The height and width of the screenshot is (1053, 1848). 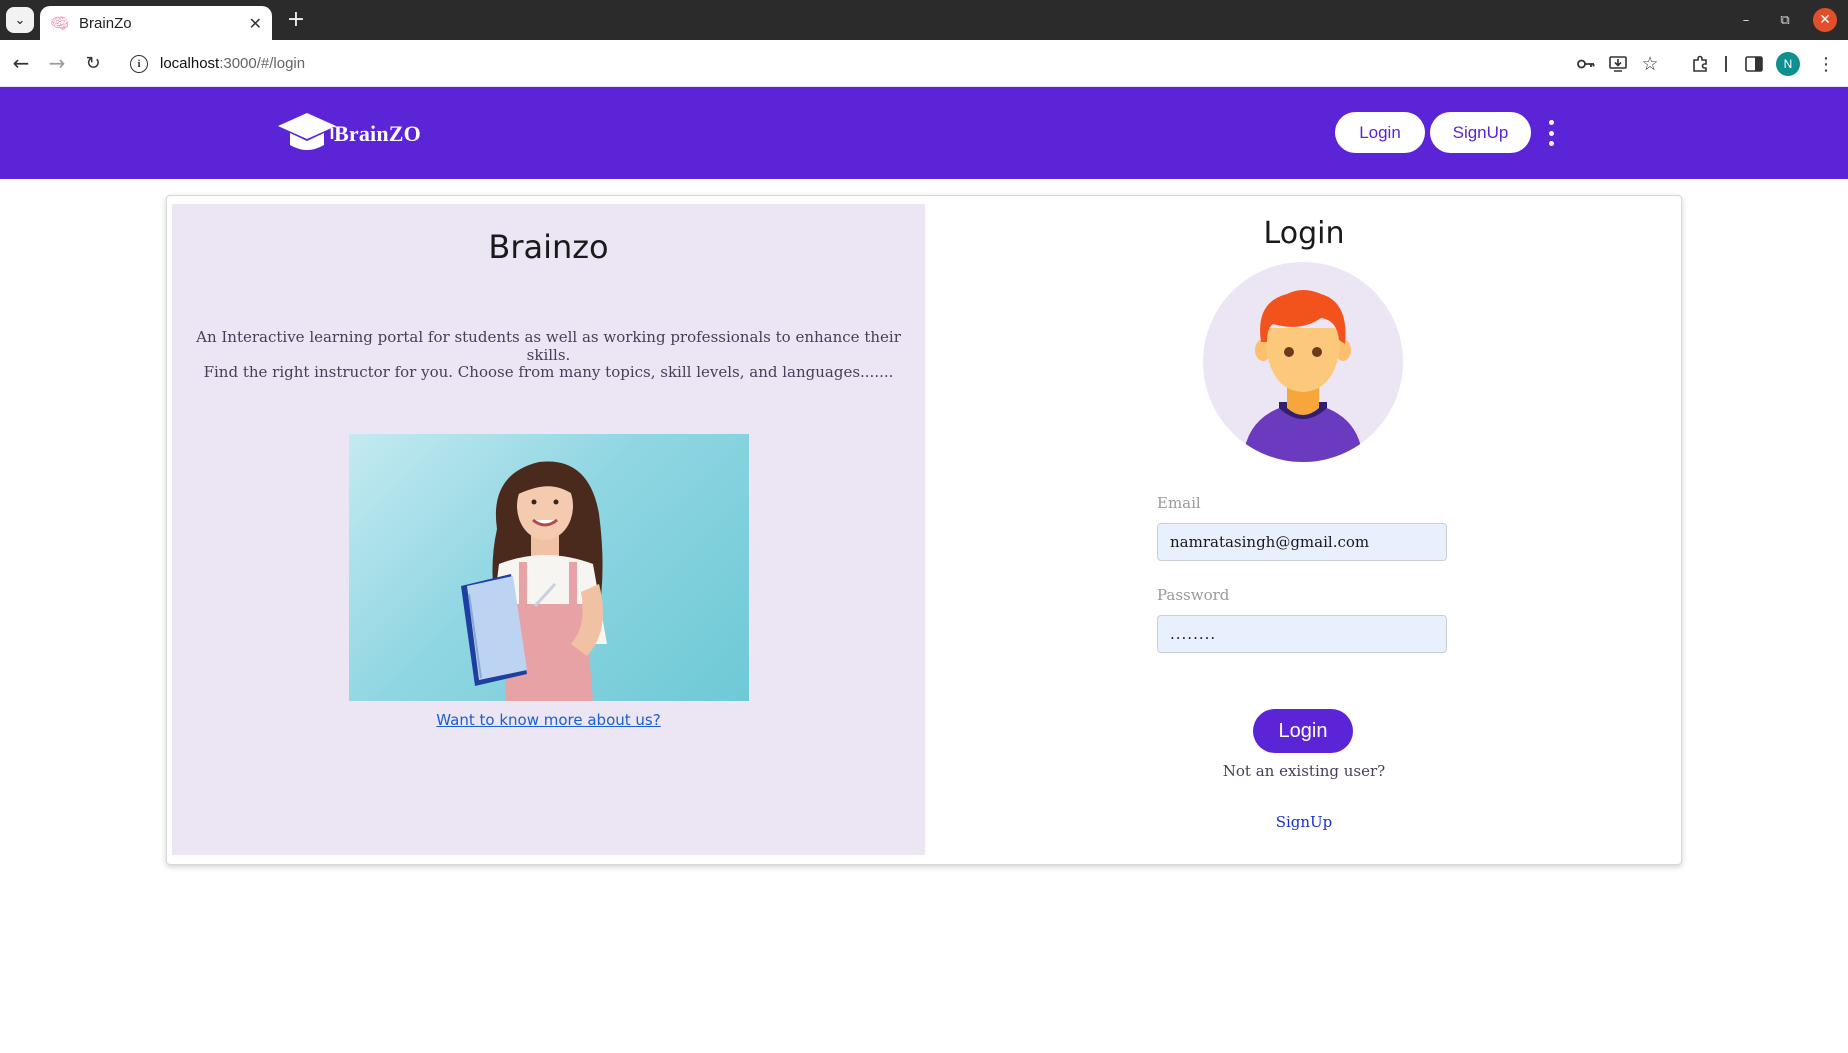 What do you see at coordinates (1618, 64) in the screenshot?
I see `install-app-icon` at bounding box center [1618, 64].